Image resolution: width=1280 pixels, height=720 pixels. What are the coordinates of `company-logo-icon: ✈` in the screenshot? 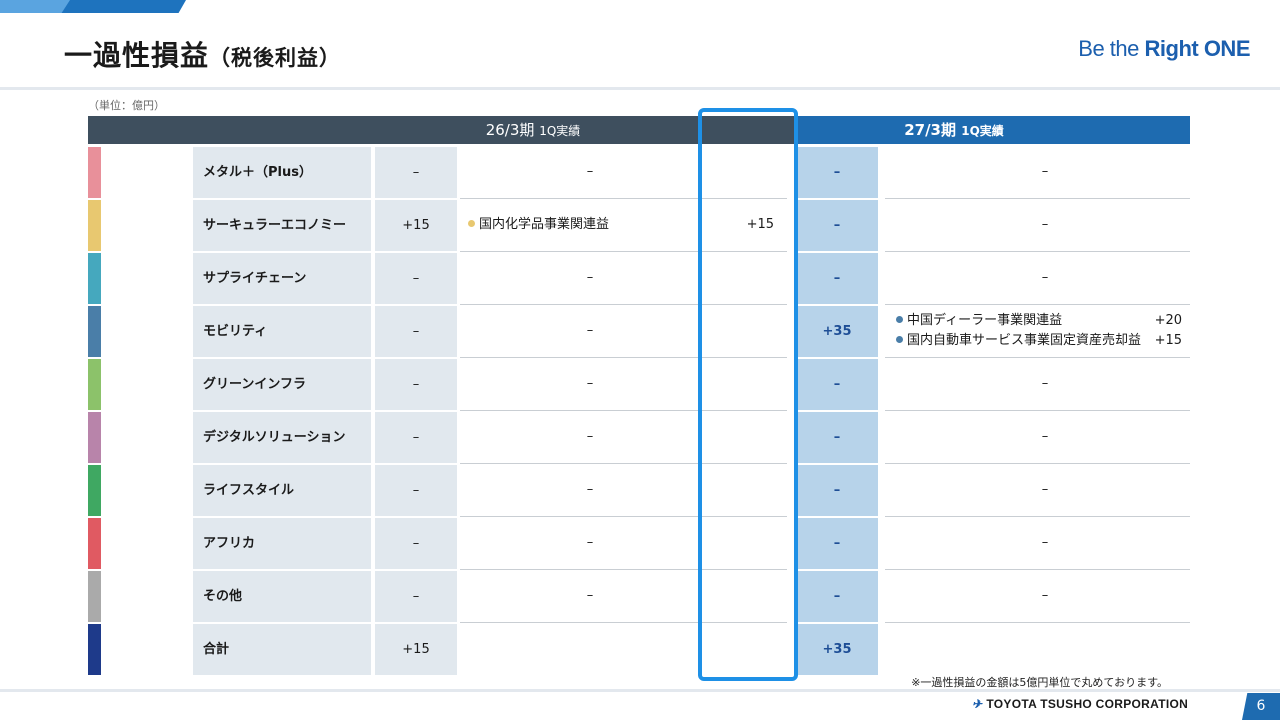 It's located at (977, 704).